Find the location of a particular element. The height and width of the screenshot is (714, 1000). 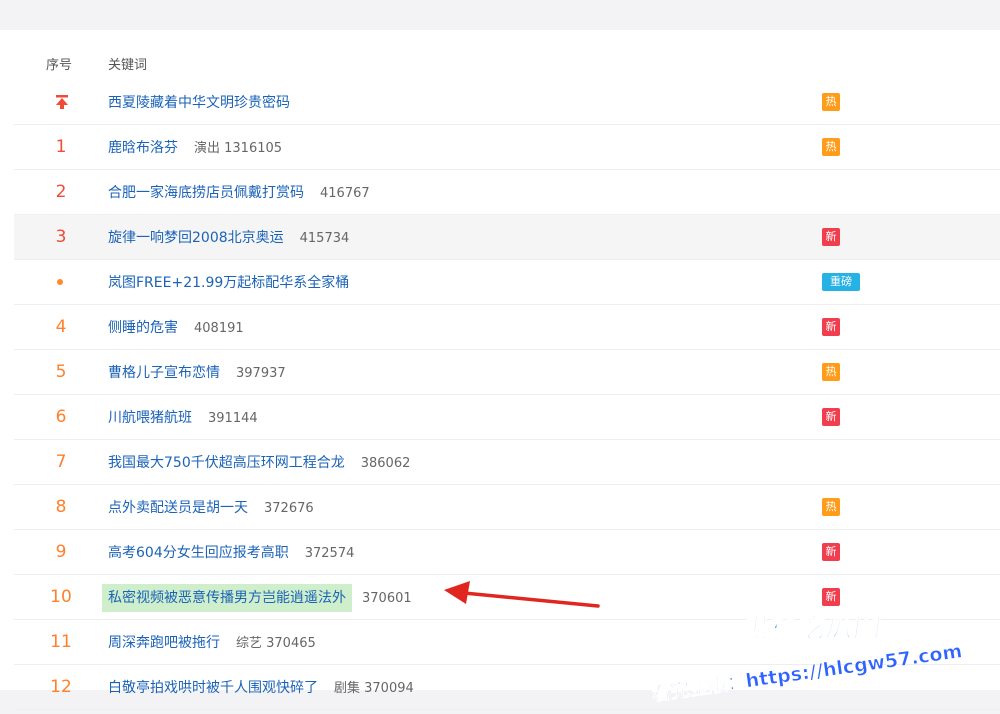

keyword-cell: 侧睡的危害 408191 is located at coordinates (173, 327).